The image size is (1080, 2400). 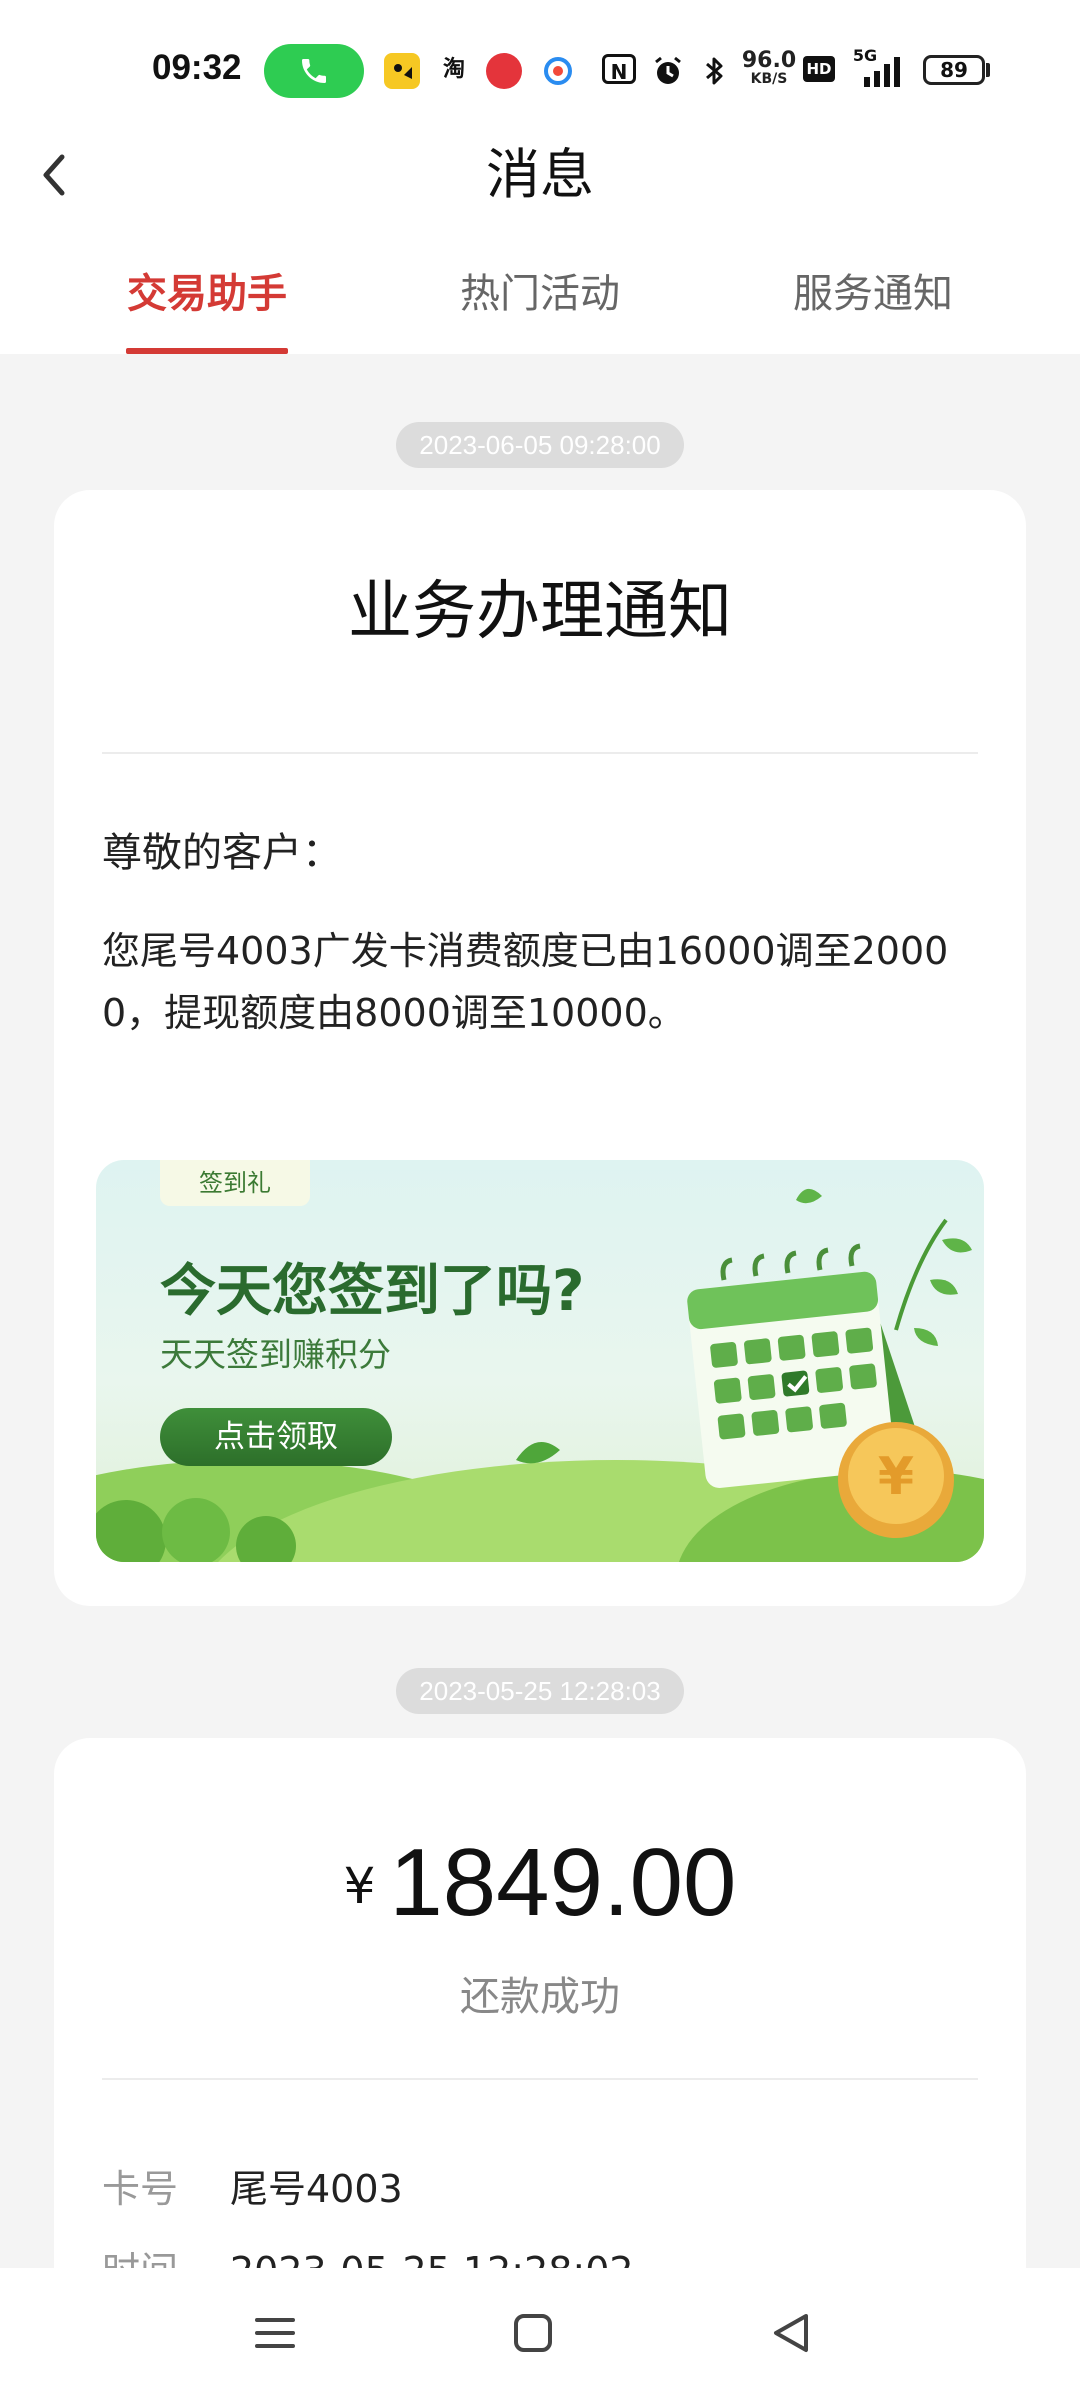 I want to click on square-home-icon, so click(x=533, y=2333).